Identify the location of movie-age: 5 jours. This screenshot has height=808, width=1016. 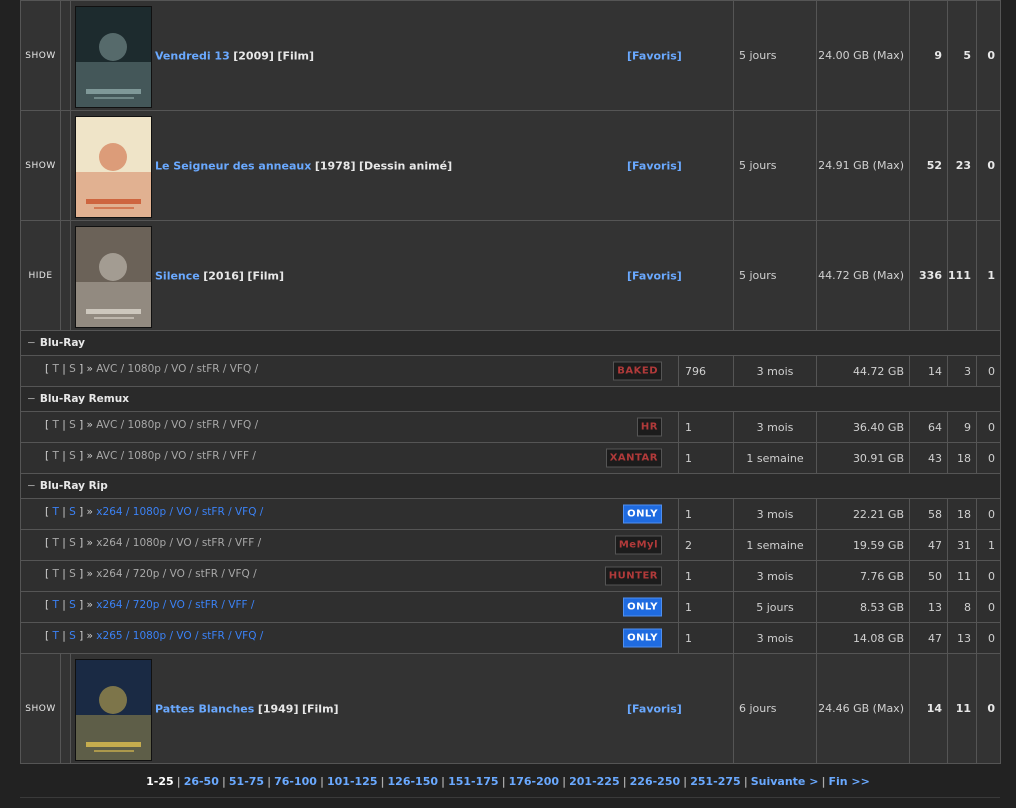
(775, 55).